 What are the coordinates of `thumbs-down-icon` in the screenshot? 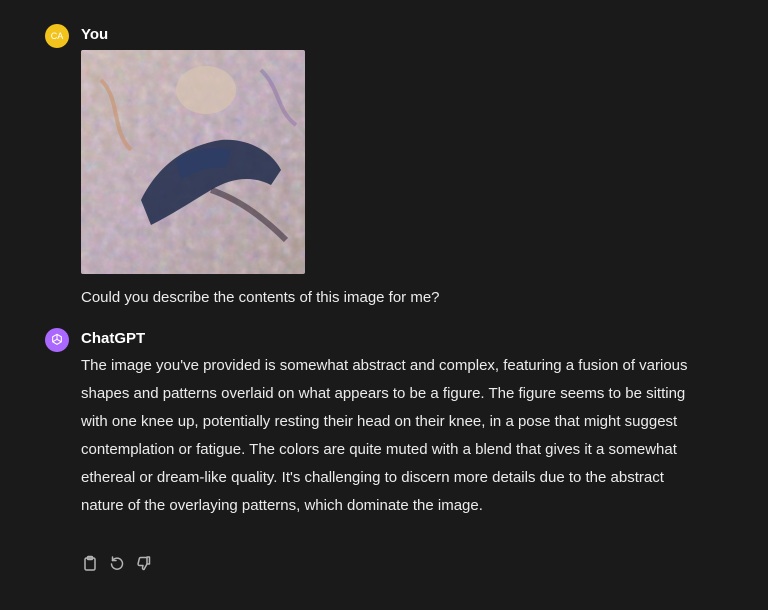 It's located at (144, 563).